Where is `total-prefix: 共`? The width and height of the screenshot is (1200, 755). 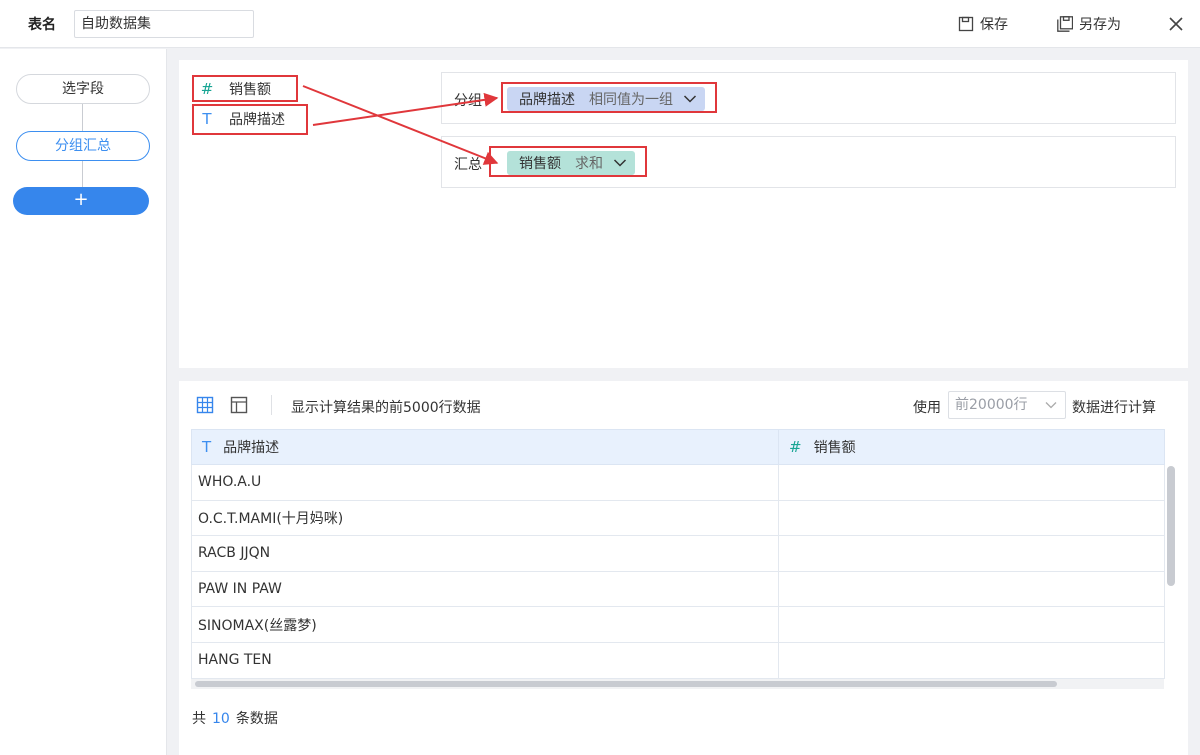
total-prefix: 共 is located at coordinates (199, 719).